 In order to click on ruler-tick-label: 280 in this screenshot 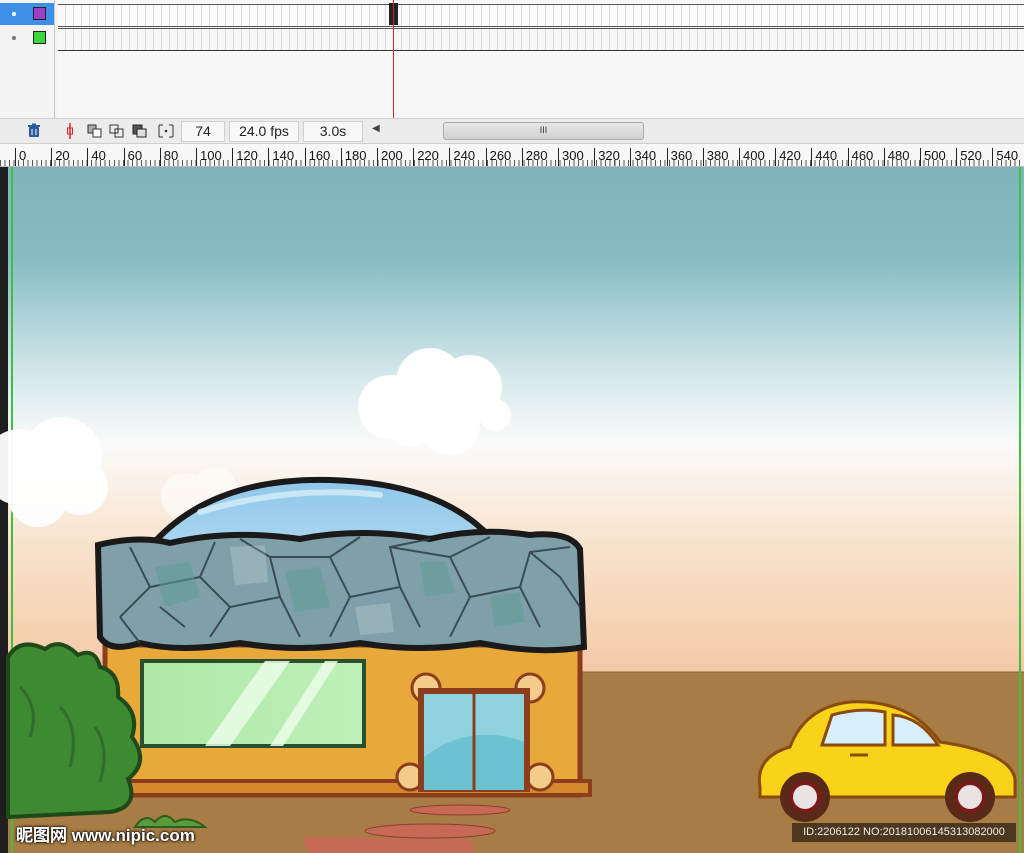, I will do `click(536, 155)`.